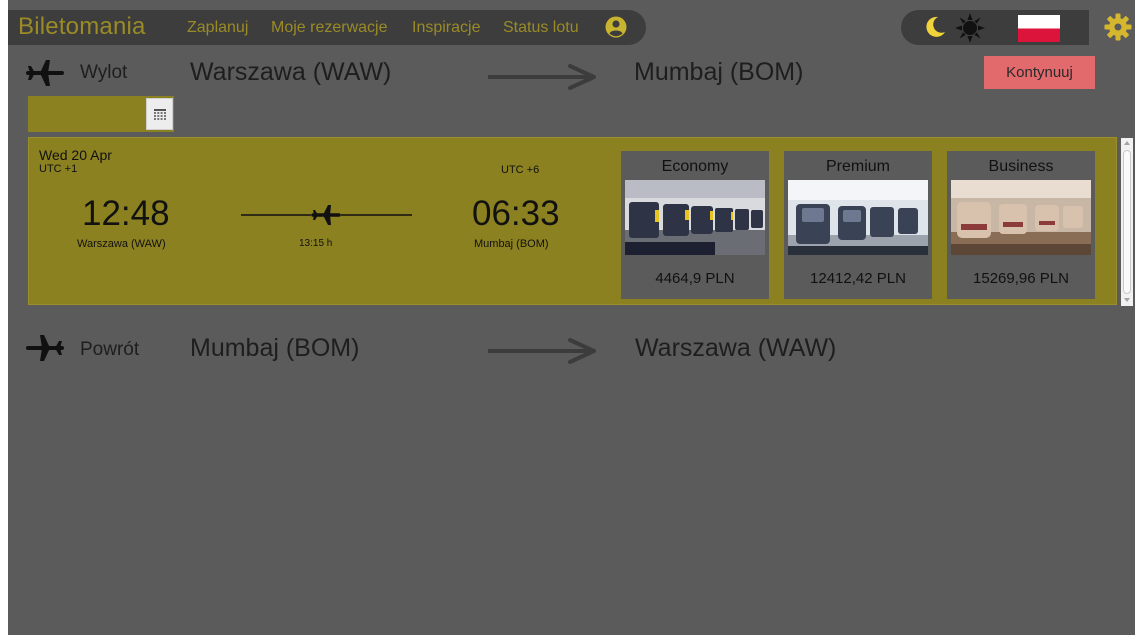 The width and height of the screenshot is (1135, 635). I want to click on sun-icon, so click(970, 28).